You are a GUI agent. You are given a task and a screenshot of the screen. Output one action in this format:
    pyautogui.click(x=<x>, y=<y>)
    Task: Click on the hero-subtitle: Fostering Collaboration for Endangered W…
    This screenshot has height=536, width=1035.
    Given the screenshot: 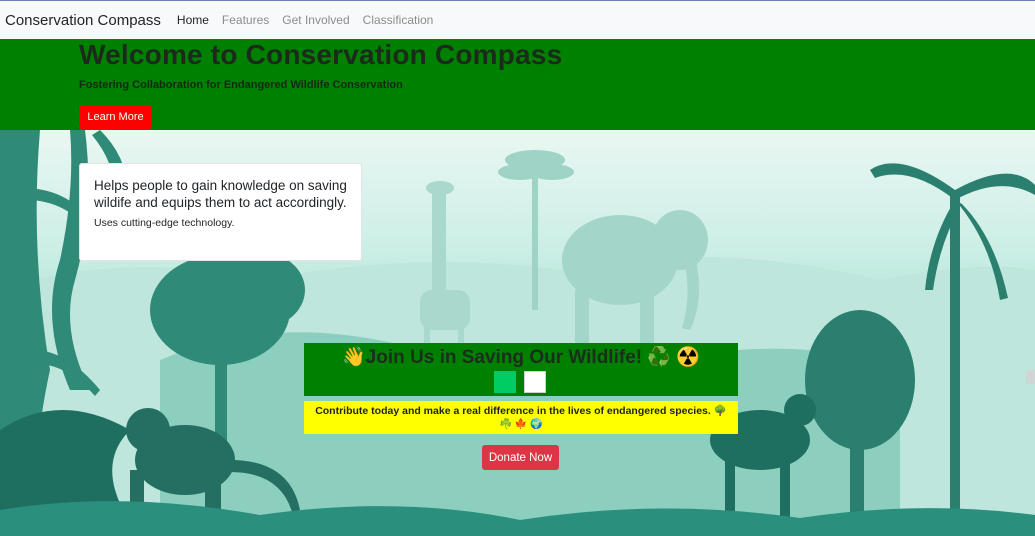 What is the action you would take?
    pyautogui.click(x=241, y=85)
    